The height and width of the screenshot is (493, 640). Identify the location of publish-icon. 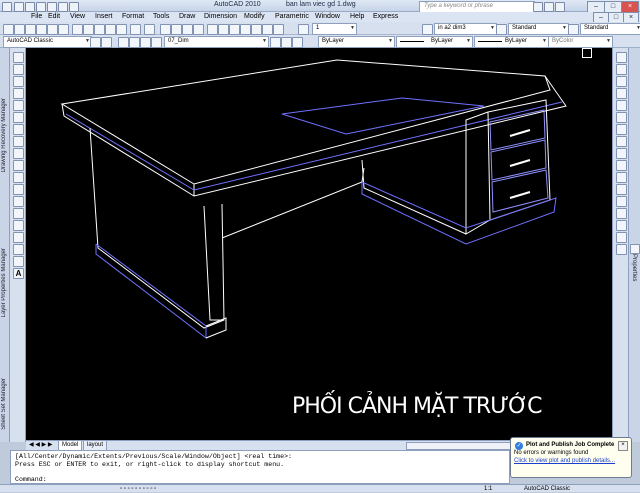
(63, 29).